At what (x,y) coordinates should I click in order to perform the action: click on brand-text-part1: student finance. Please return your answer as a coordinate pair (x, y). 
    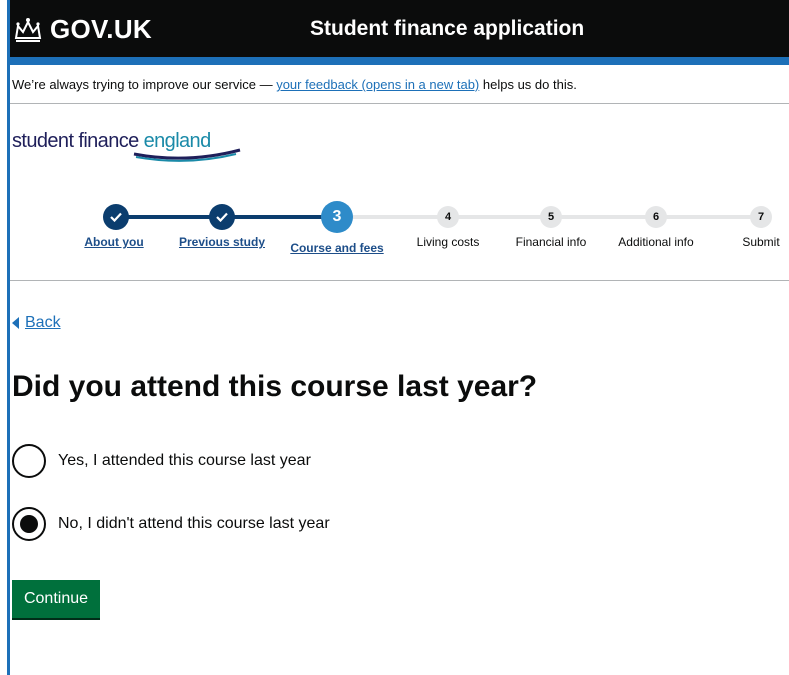
    Looking at the image, I should click on (78, 141).